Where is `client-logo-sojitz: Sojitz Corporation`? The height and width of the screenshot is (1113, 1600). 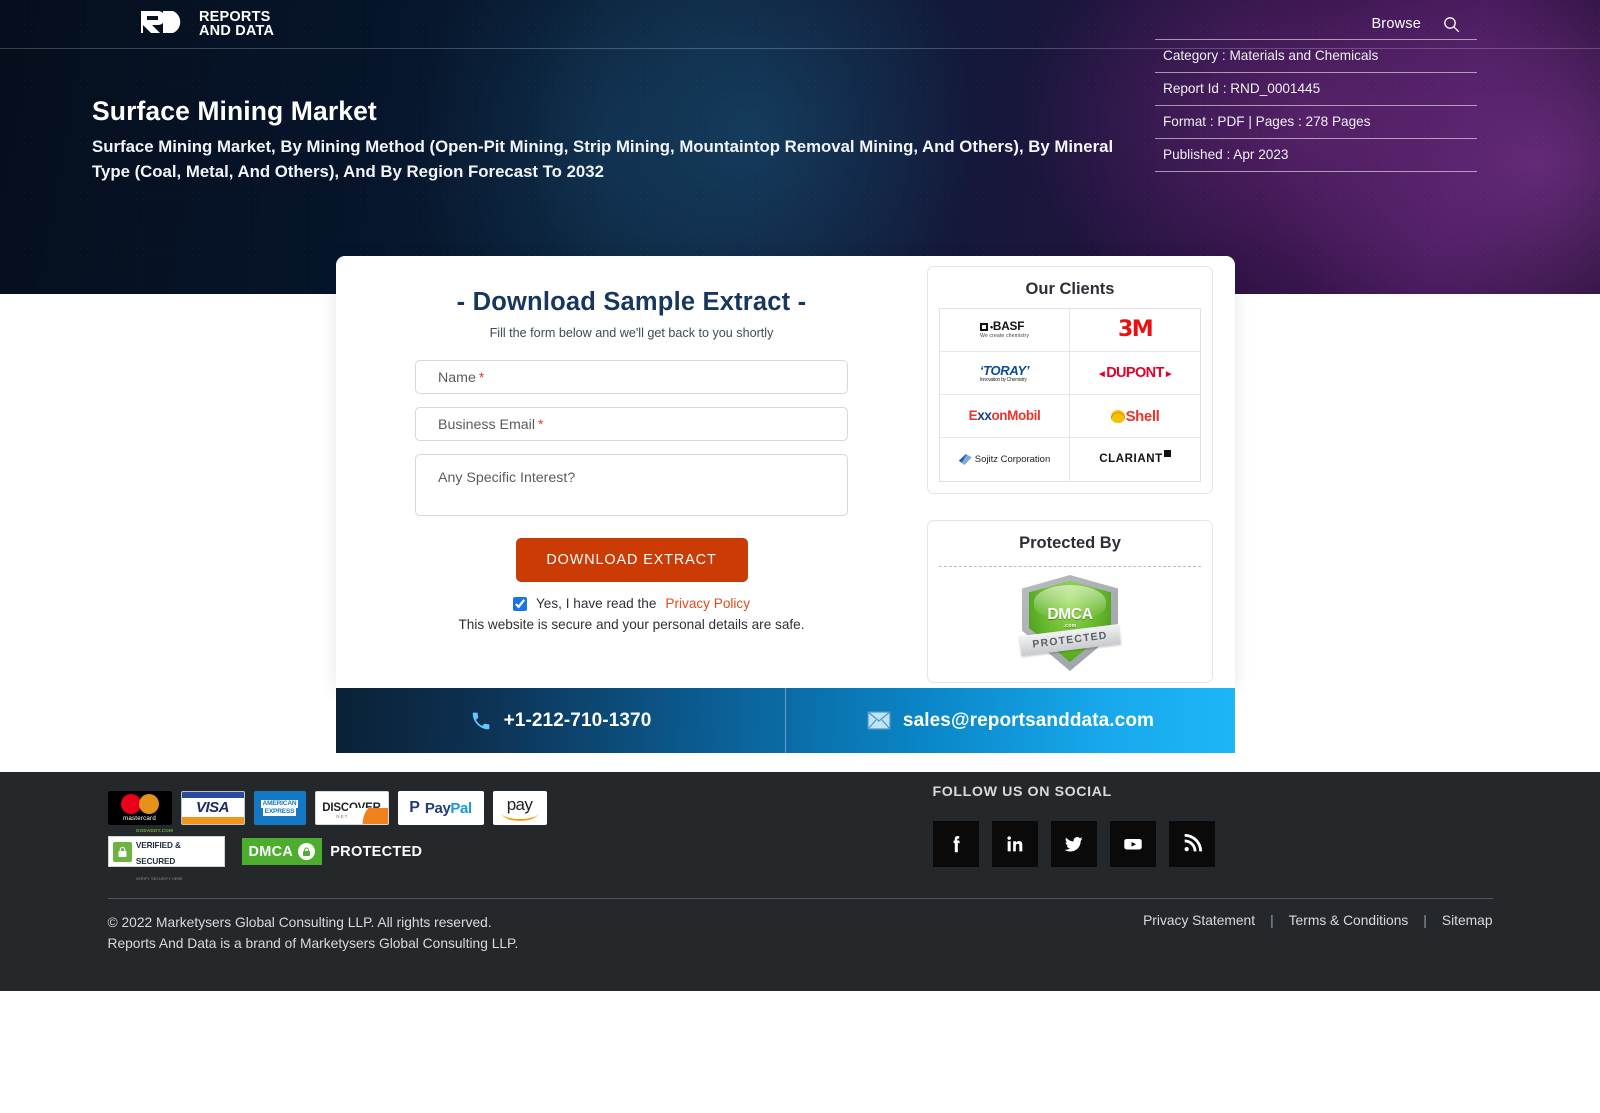
client-logo-sojitz: Sojitz Corporation is located at coordinates (1005, 459).